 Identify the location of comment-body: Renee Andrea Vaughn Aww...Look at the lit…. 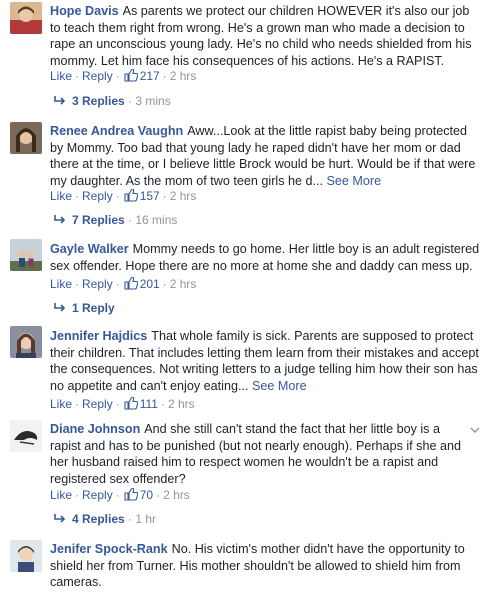
(265, 156).